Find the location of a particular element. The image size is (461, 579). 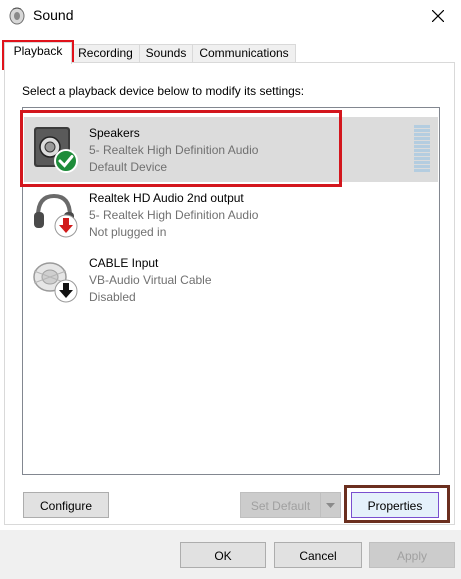

close-button is located at coordinates (438, 16).